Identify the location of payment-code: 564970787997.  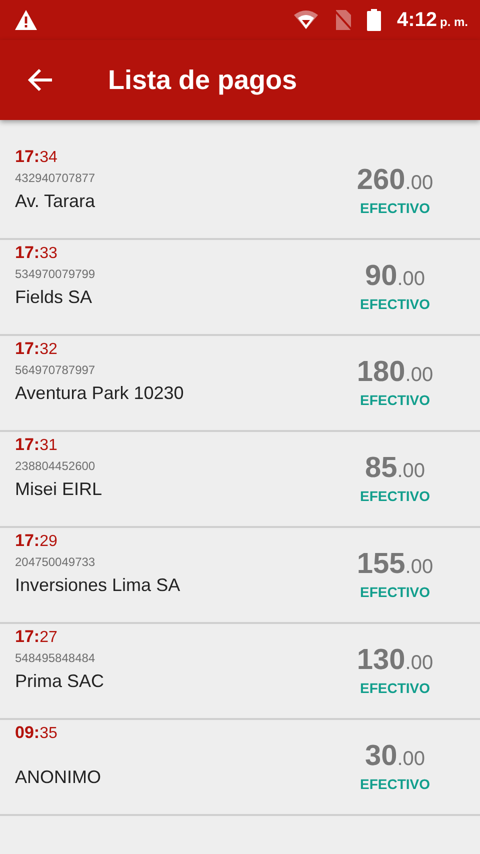
(55, 370).